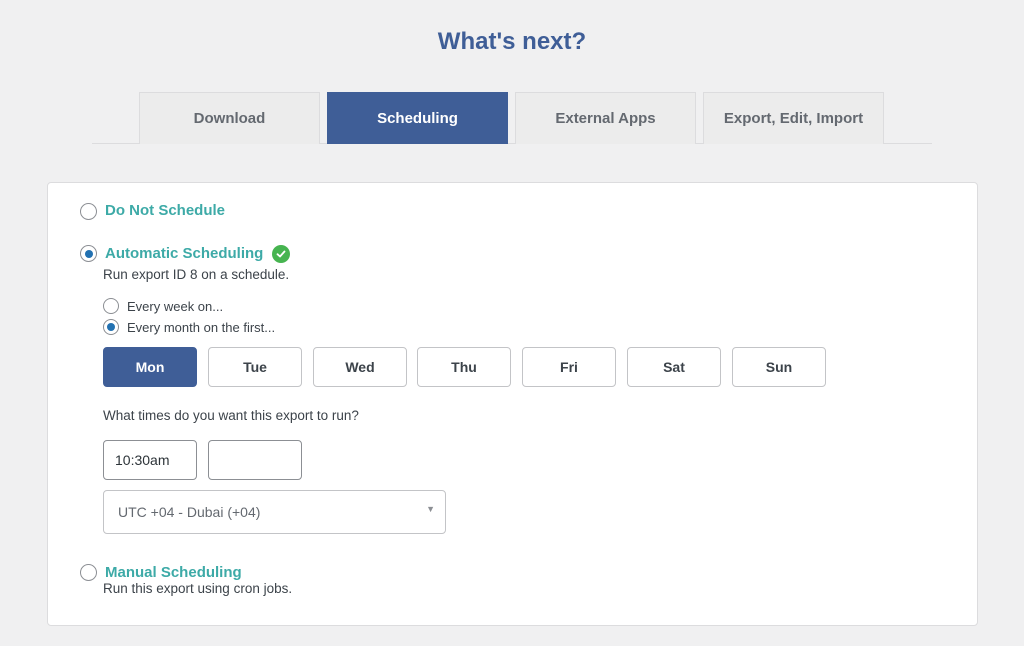 This screenshot has width=1024, height=646. I want to click on day-wed-button: Wed, so click(360, 367).